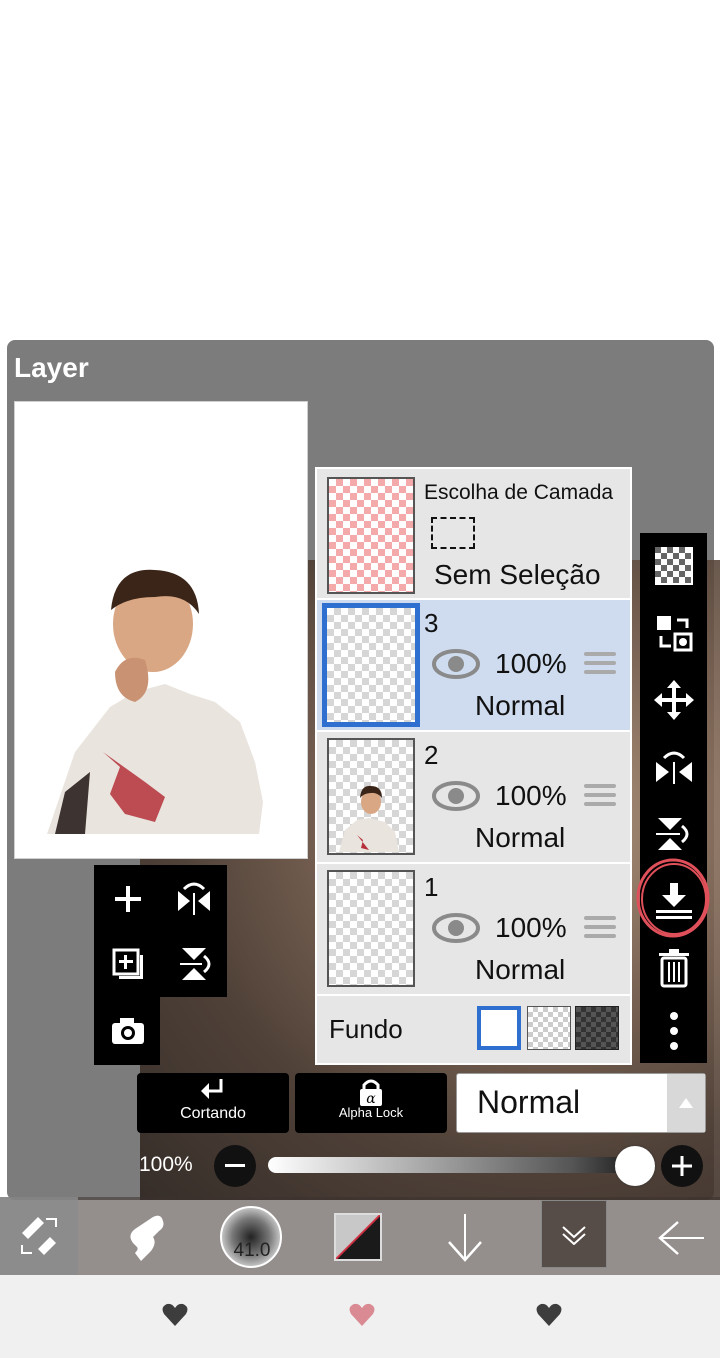 The image size is (720, 1358). I want to click on layer-number: 1, so click(431, 887).